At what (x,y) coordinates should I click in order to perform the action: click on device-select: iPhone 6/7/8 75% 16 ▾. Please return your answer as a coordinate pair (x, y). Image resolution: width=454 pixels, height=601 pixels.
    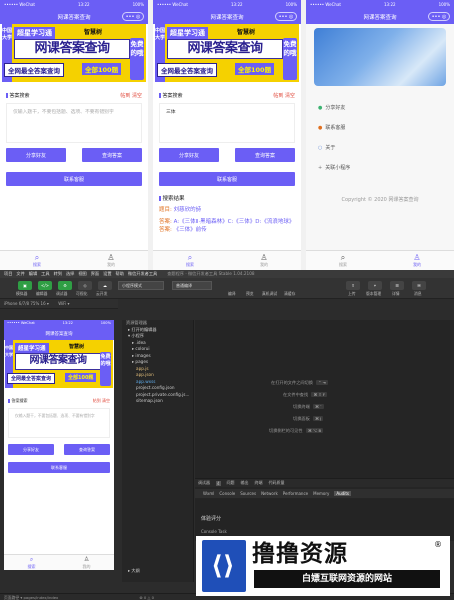
    Looking at the image, I should click on (26, 303).